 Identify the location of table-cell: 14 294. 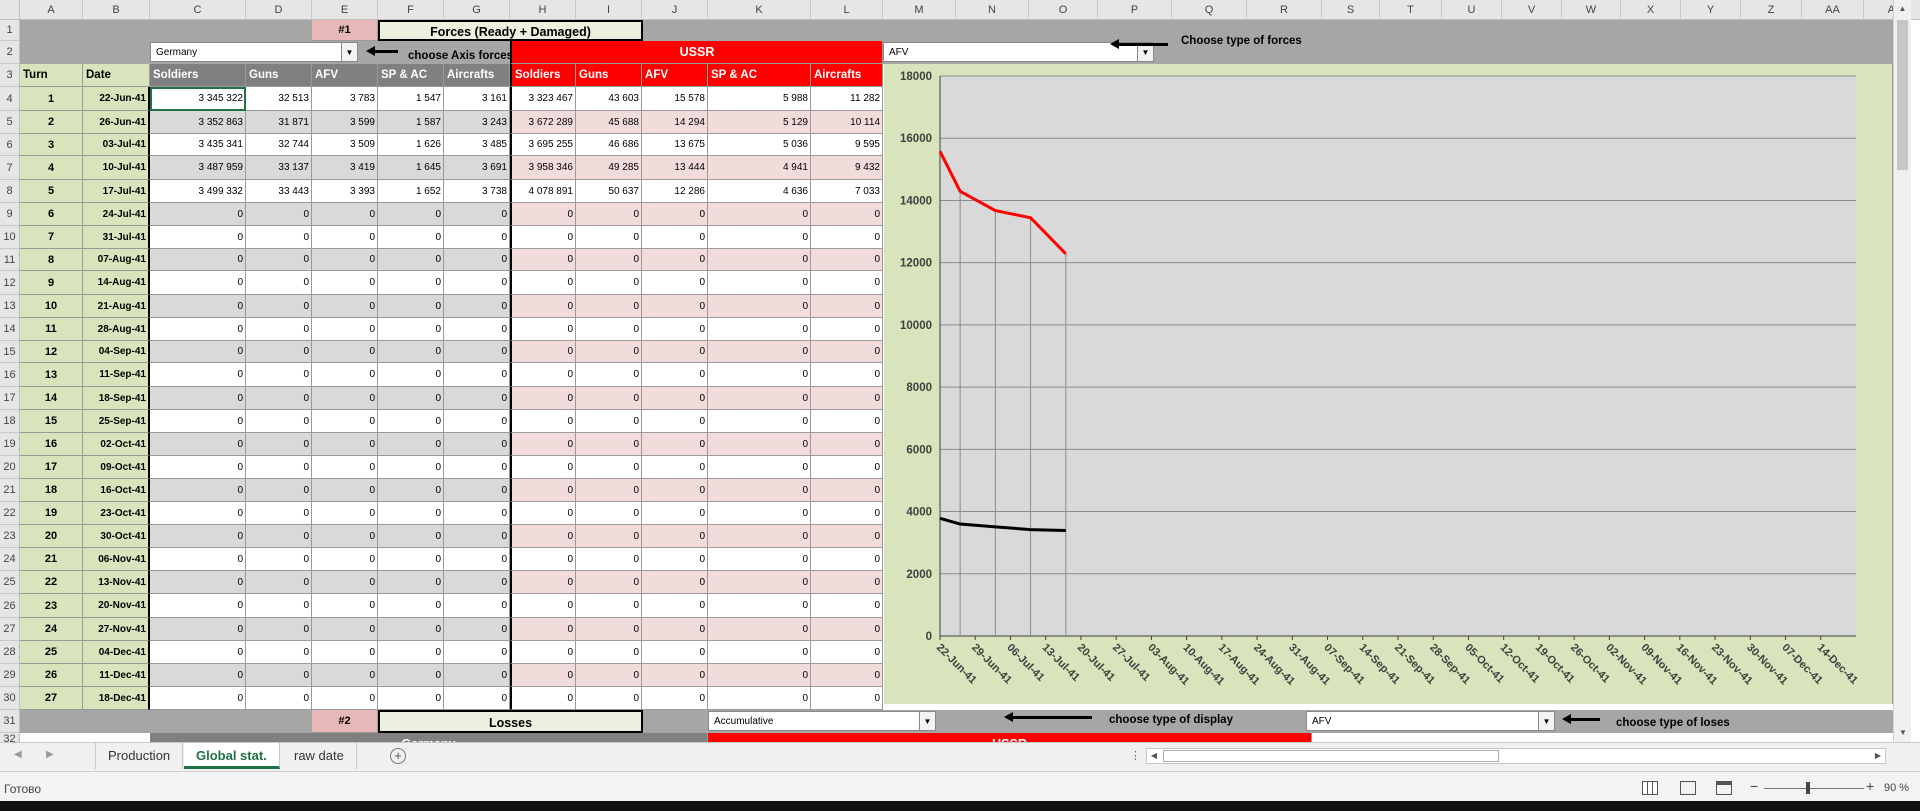
(675, 122).